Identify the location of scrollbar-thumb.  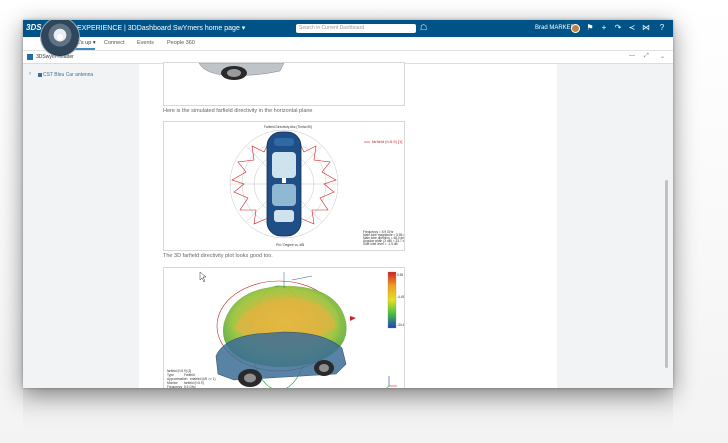
(666, 274).